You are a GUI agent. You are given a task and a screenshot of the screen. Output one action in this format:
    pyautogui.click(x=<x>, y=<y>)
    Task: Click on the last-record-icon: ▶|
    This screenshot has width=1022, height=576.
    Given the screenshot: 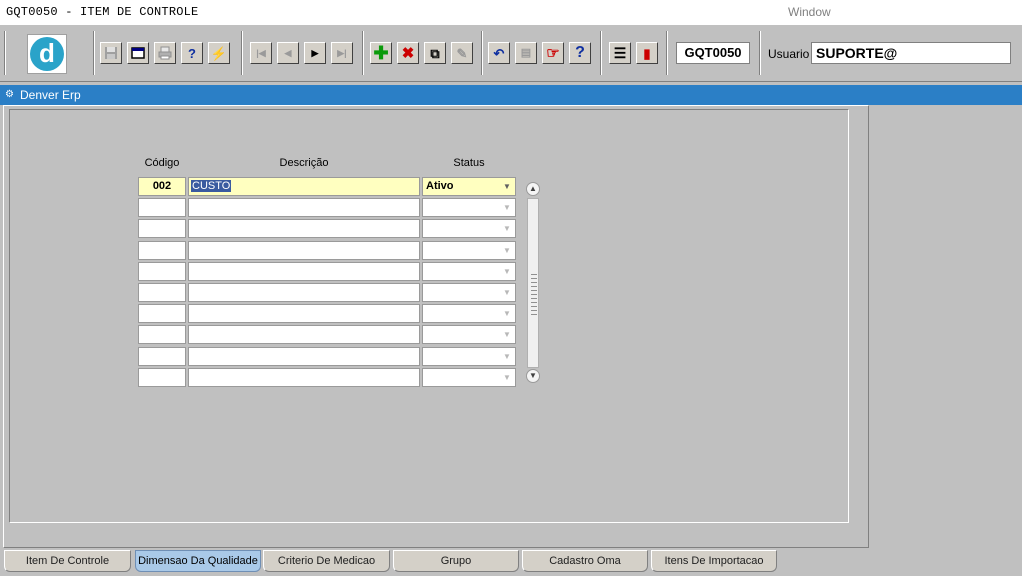 What is the action you would take?
    pyautogui.click(x=342, y=52)
    